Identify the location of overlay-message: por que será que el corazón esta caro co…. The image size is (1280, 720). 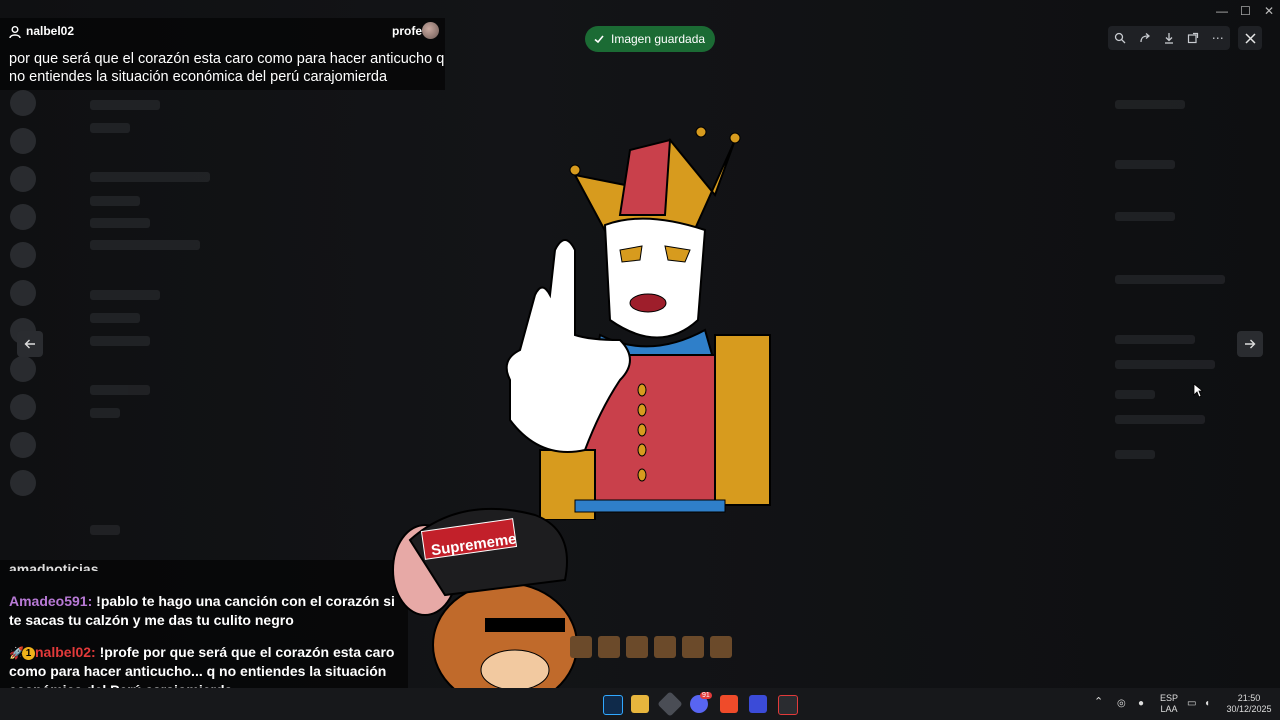
(227, 68).